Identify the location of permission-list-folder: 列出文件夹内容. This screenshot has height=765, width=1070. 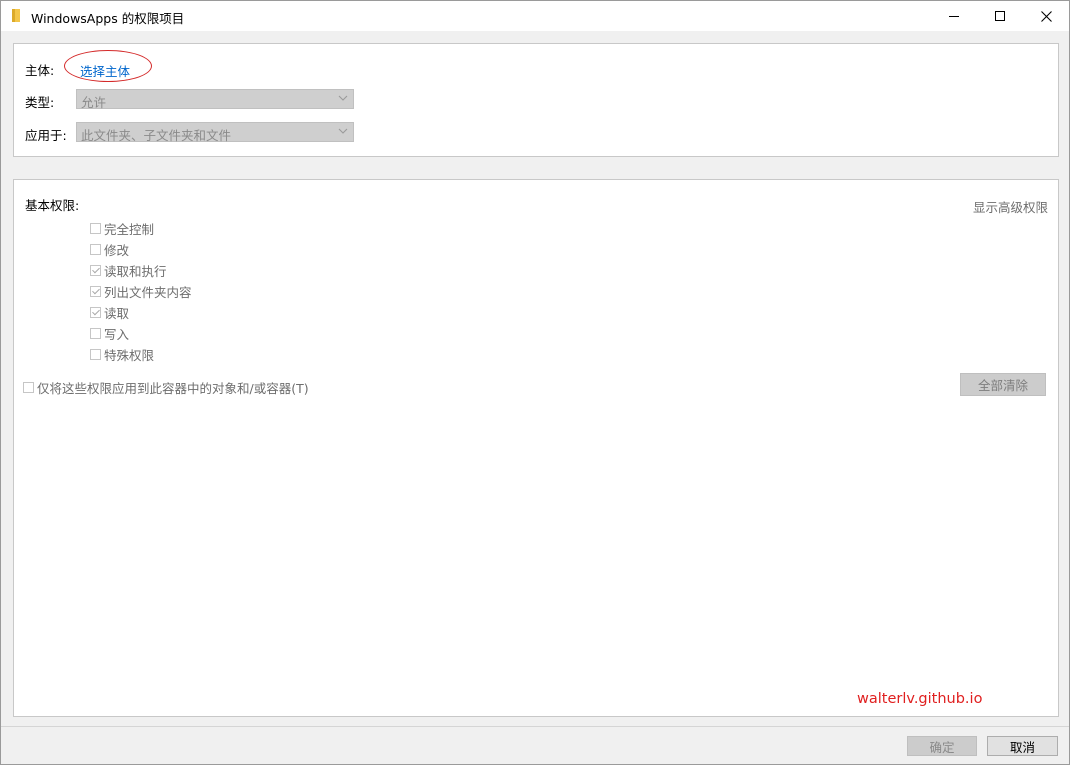
(141, 291).